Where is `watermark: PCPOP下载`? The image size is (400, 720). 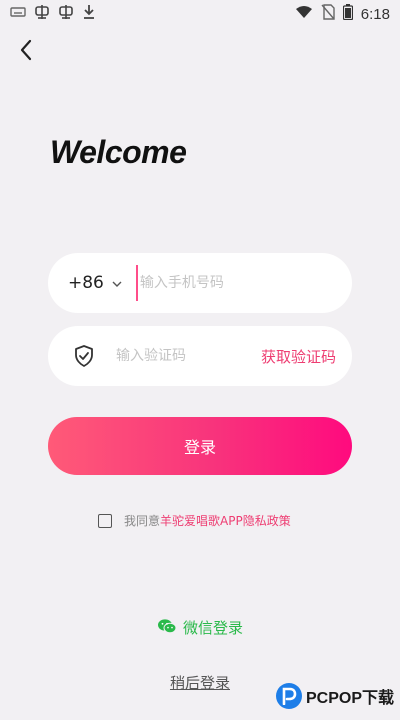 watermark: PCPOP下载 is located at coordinates (335, 696).